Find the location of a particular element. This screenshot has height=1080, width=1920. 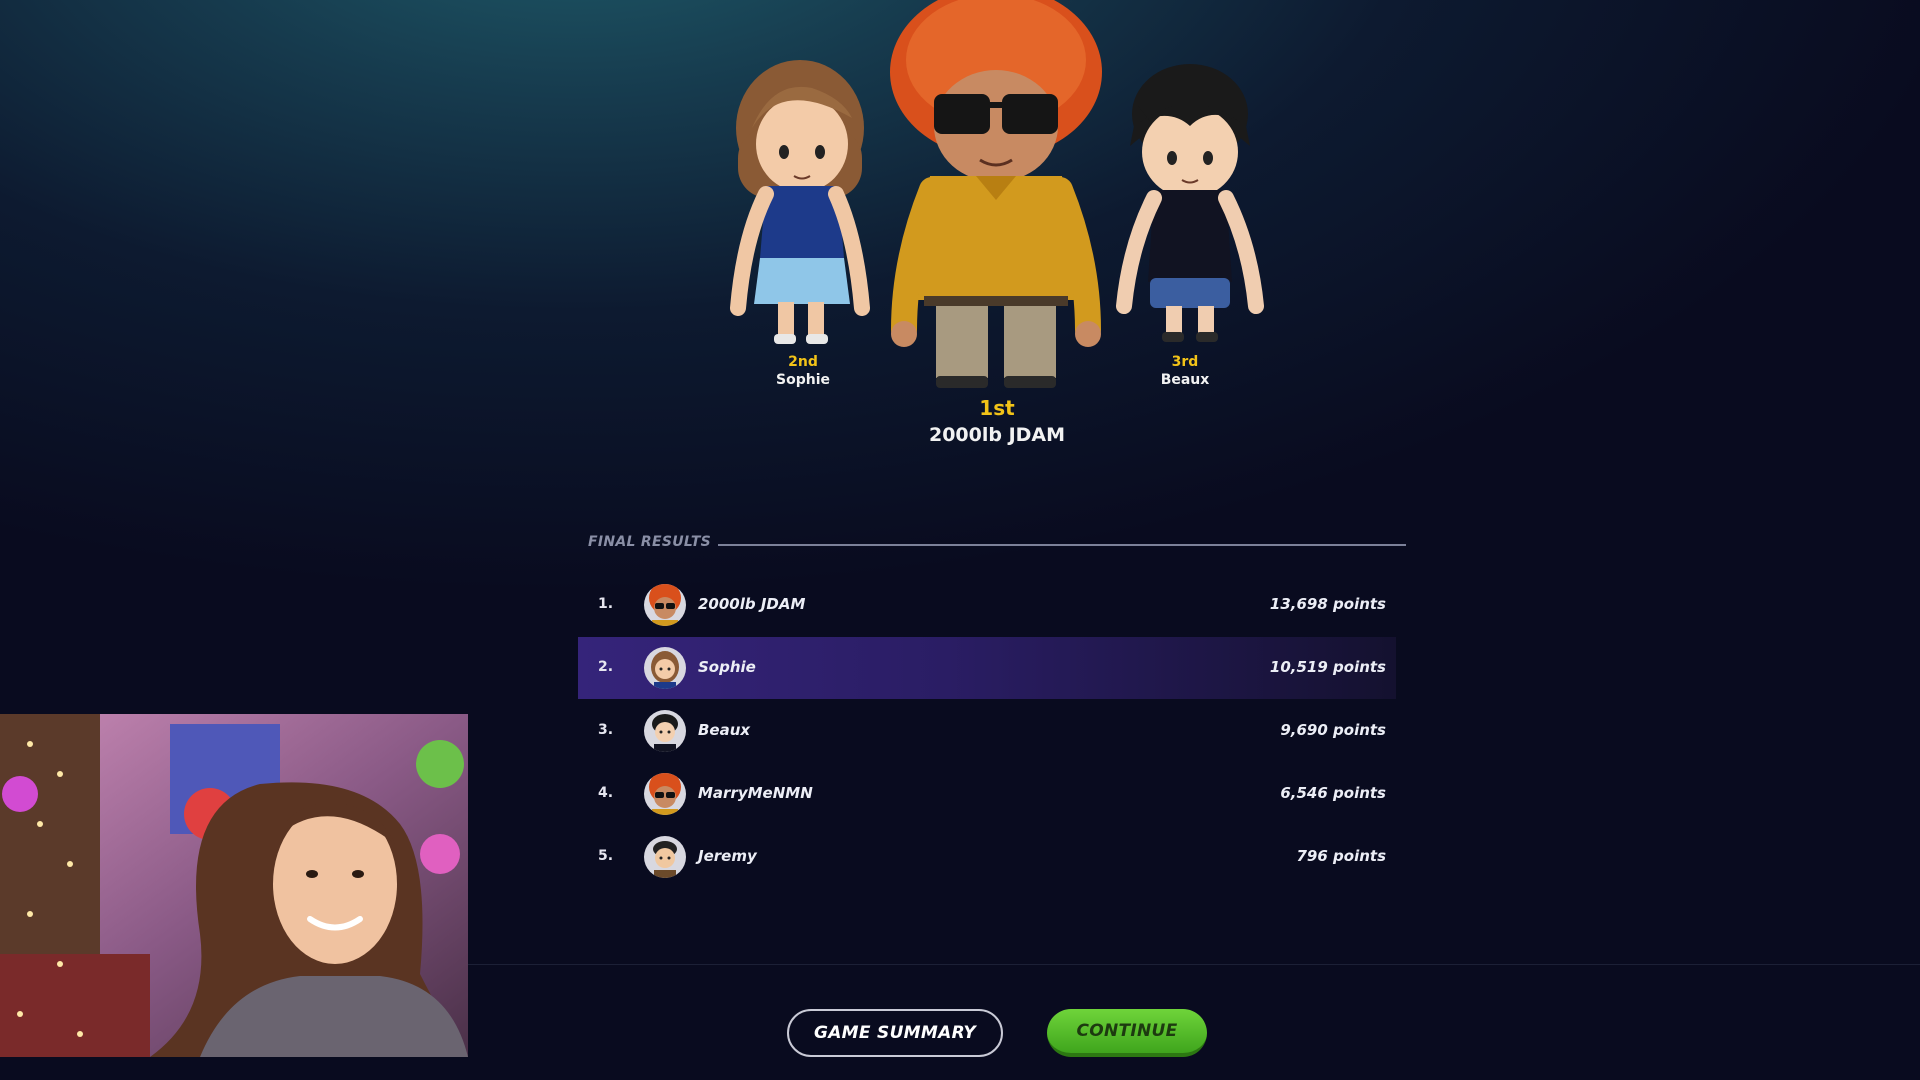

row-rank: 1. is located at coordinates (606, 604).